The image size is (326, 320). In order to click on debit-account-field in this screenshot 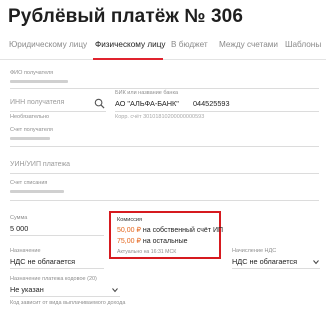, I will do `click(37, 191)`.